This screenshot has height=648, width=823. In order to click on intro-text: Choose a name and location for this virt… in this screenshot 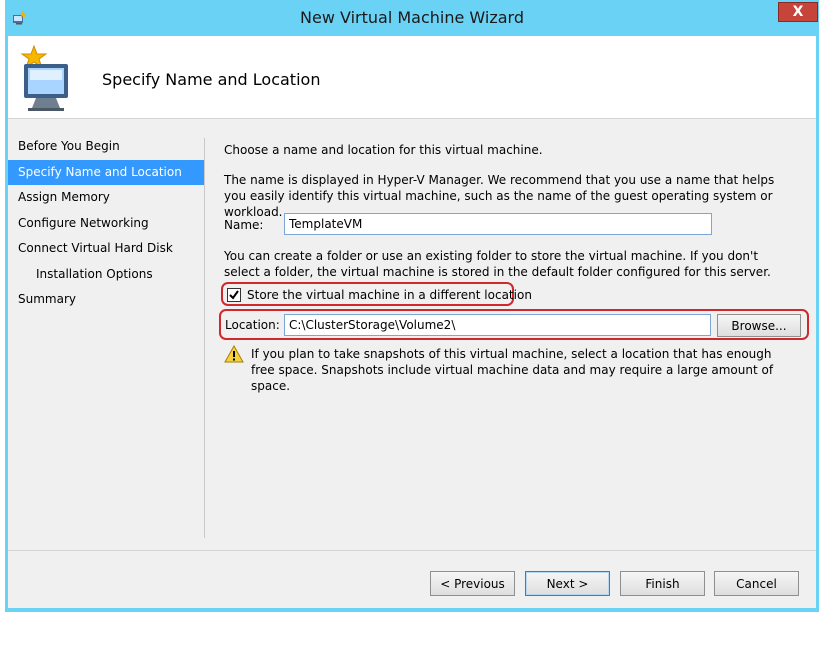, I will do `click(383, 150)`.